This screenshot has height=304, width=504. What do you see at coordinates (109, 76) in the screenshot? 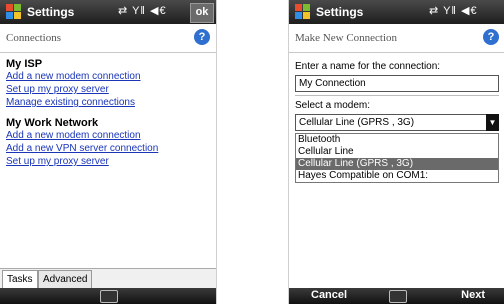
I see `link-isp-add-modem: Add a new modem connection` at bounding box center [109, 76].